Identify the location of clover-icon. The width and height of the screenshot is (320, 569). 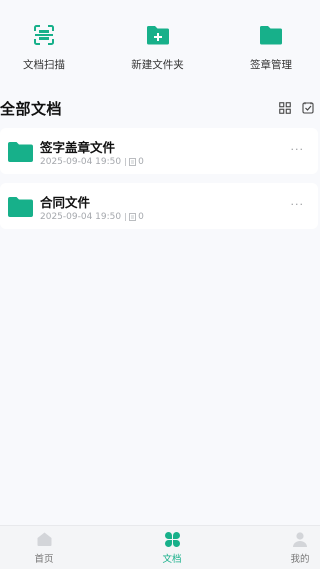
(172, 539).